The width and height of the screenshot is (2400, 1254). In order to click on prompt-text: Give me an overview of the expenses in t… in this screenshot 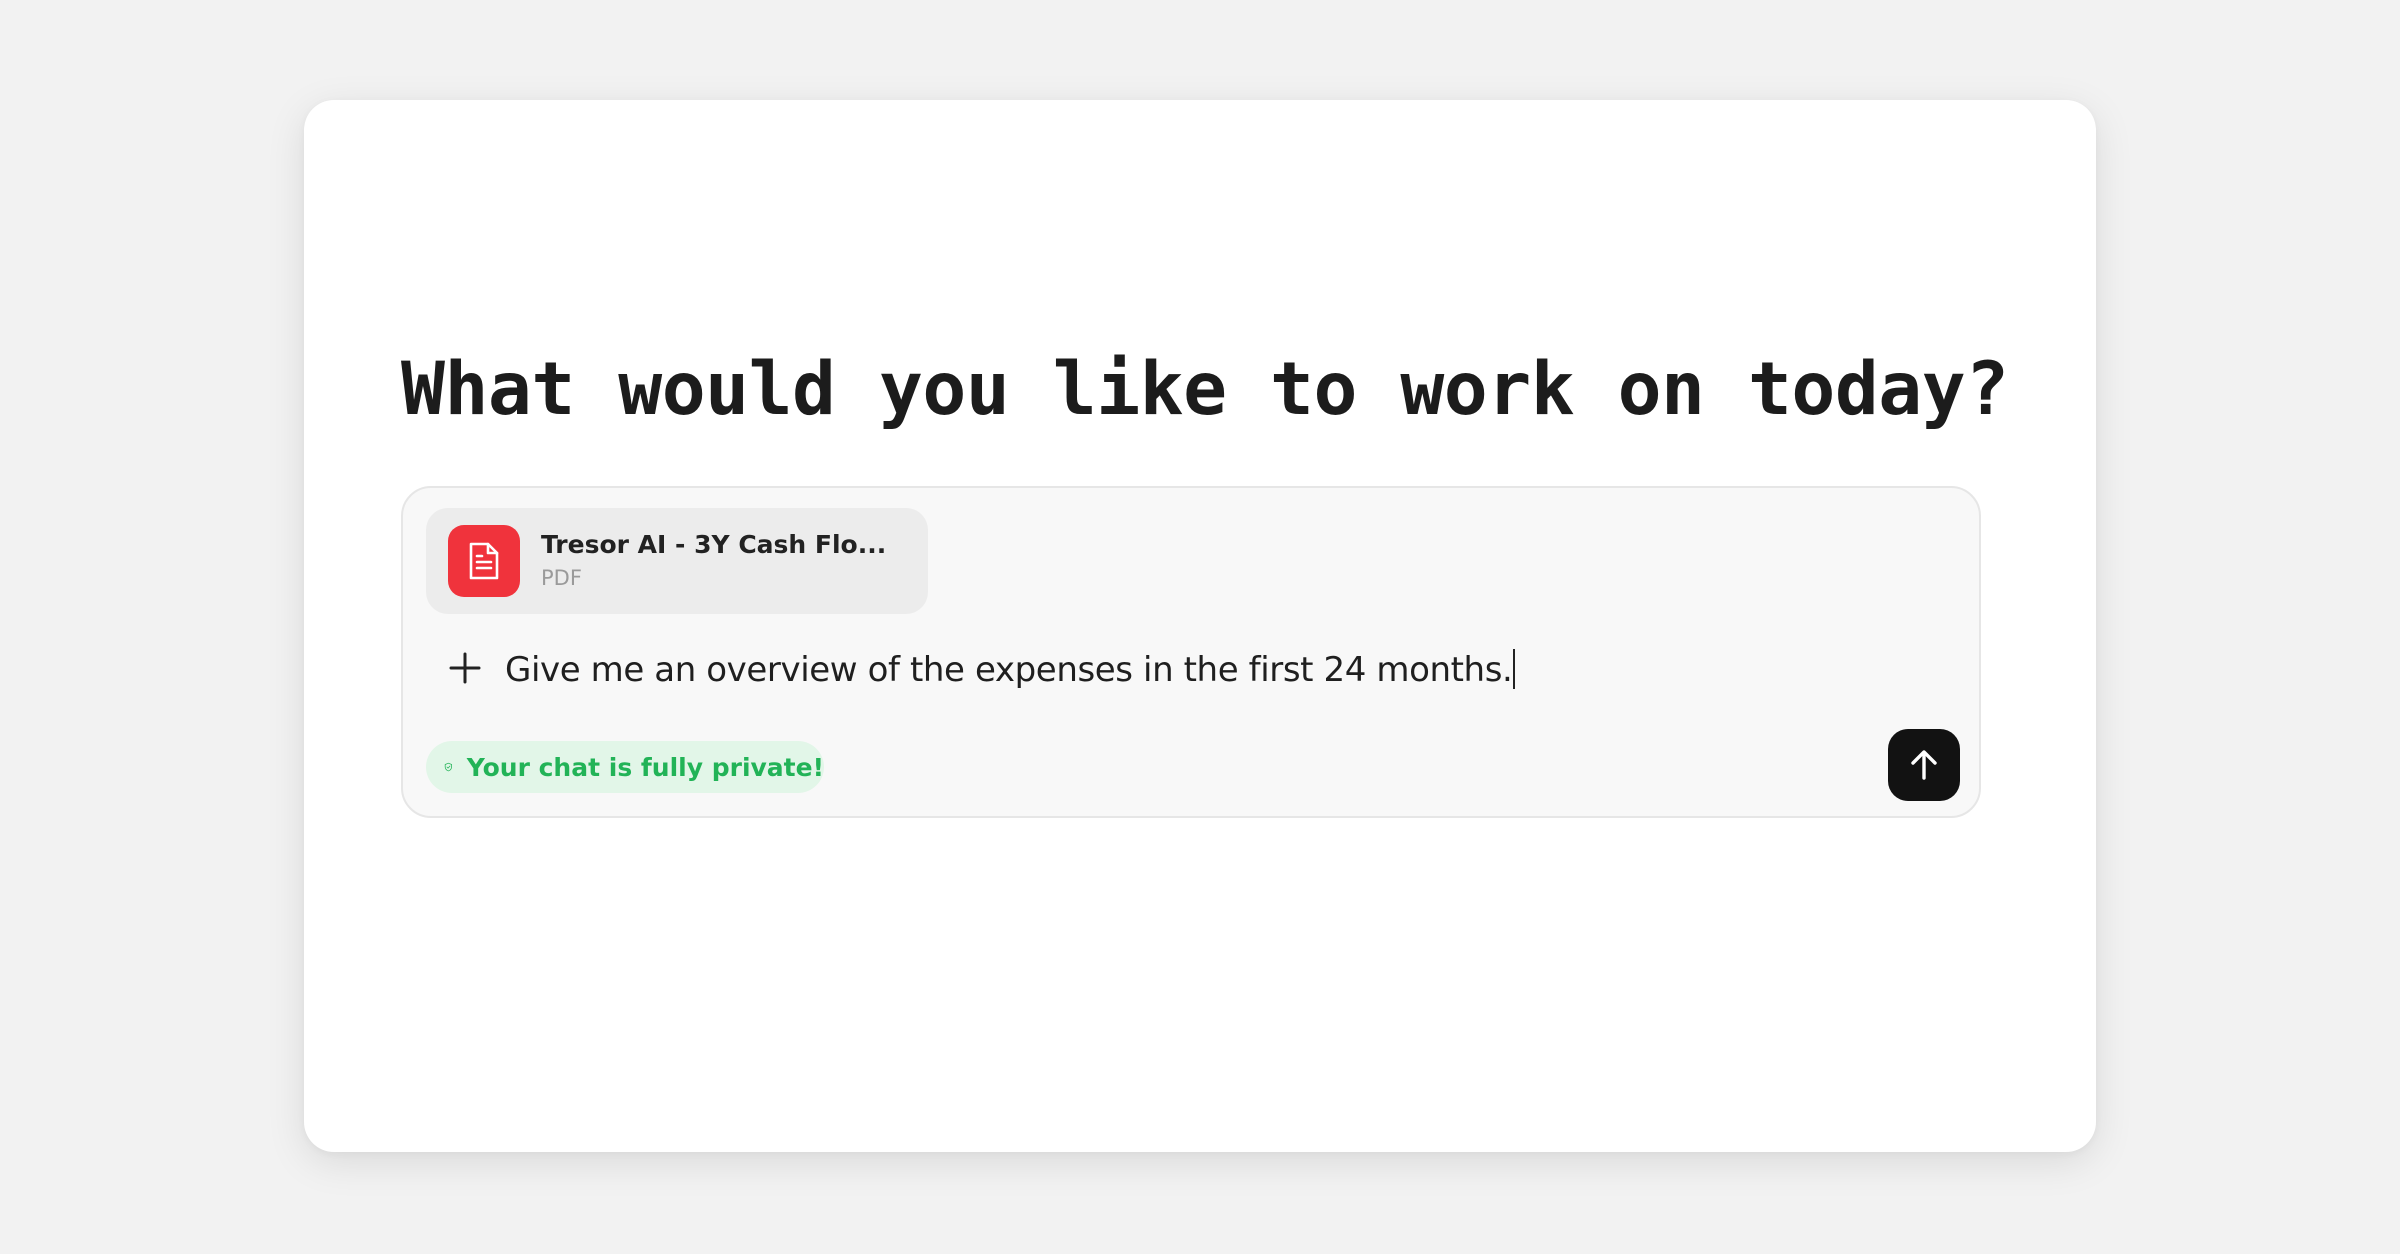, I will do `click(1009, 670)`.